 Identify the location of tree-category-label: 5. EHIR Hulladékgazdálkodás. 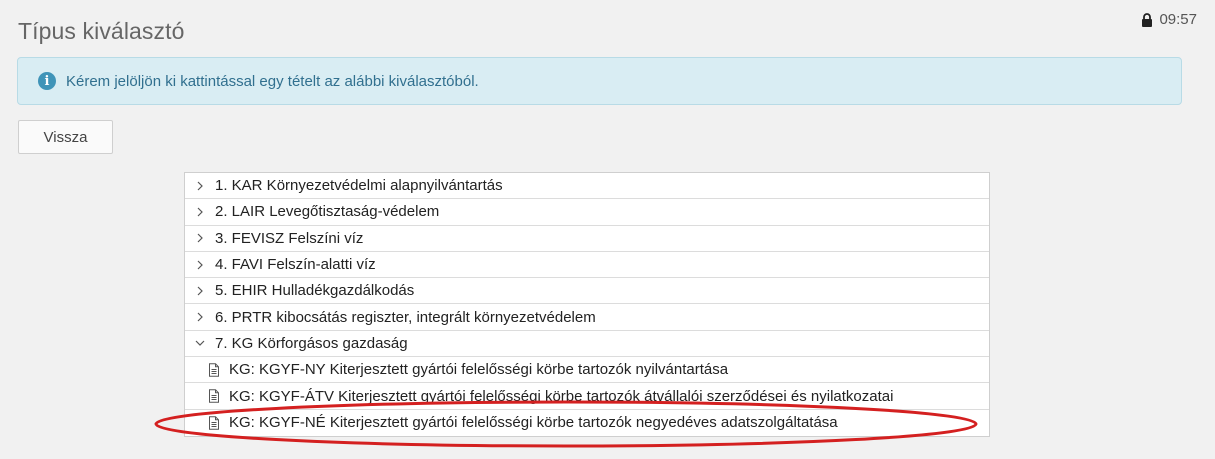
(315, 291).